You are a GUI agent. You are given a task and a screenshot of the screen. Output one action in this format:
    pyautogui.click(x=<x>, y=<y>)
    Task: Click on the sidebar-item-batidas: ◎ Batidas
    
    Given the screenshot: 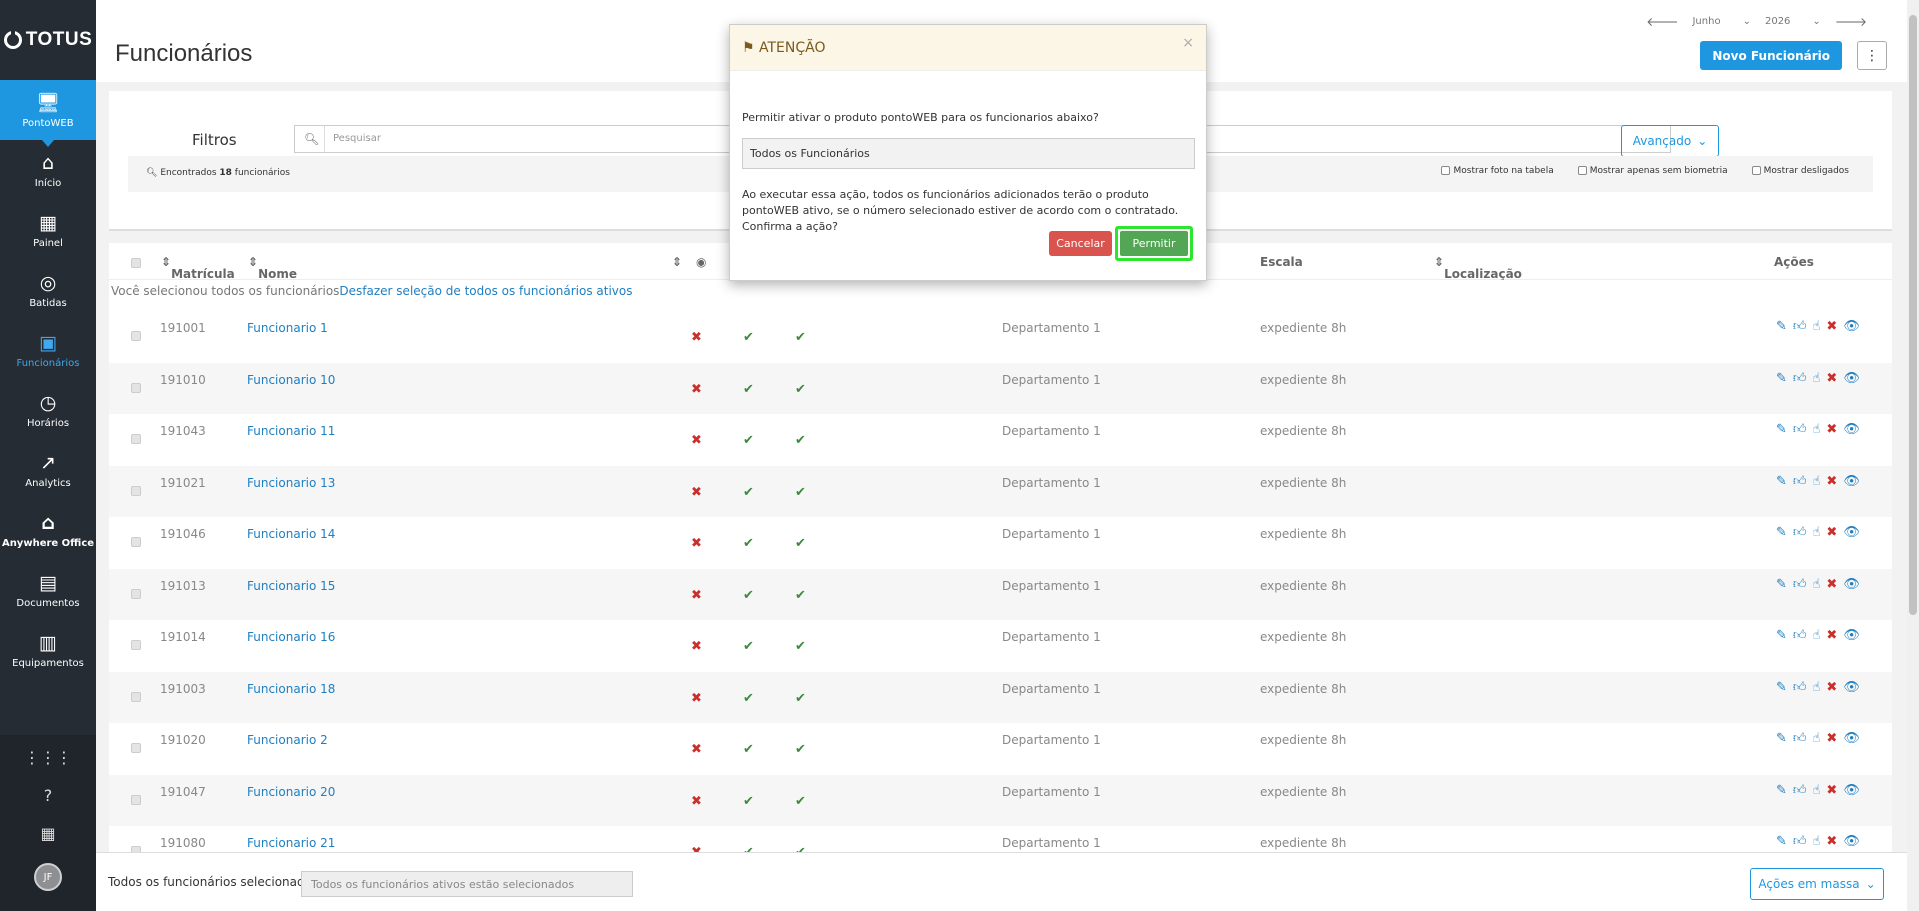 What is the action you would take?
    pyautogui.click(x=48, y=290)
    